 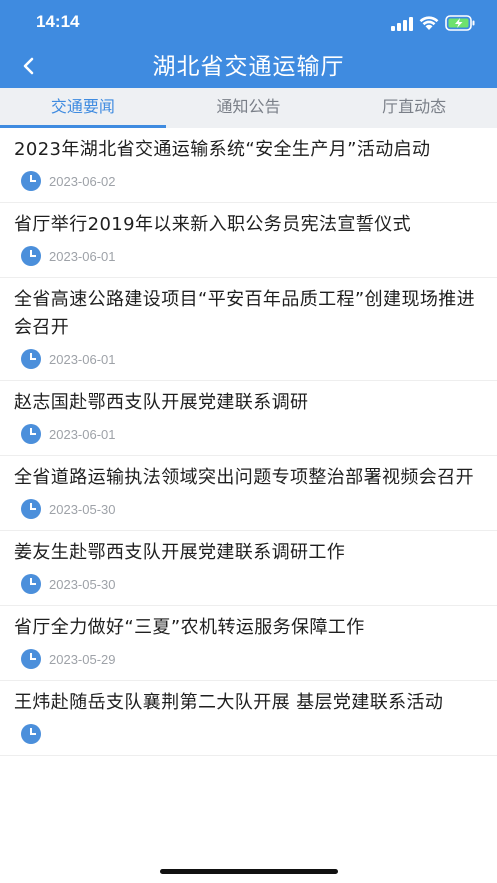 I want to click on news-title: 王炜赴随岳支队襄荆第二大队开展 基层党建联系活动, so click(x=229, y=702).